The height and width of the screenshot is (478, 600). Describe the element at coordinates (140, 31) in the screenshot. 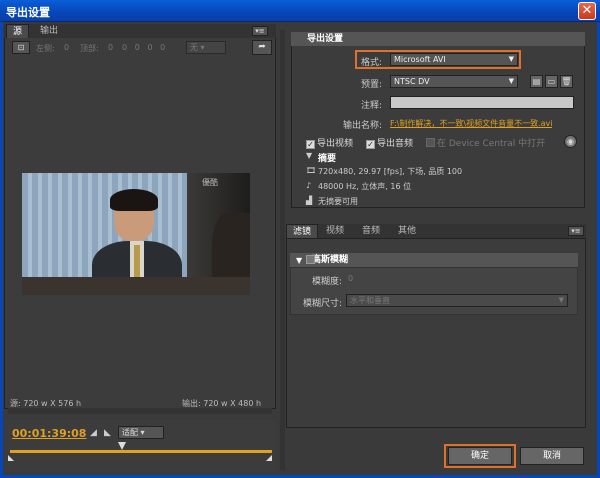

I see `source-tabs: 源 输出 ▾≡` at that location.